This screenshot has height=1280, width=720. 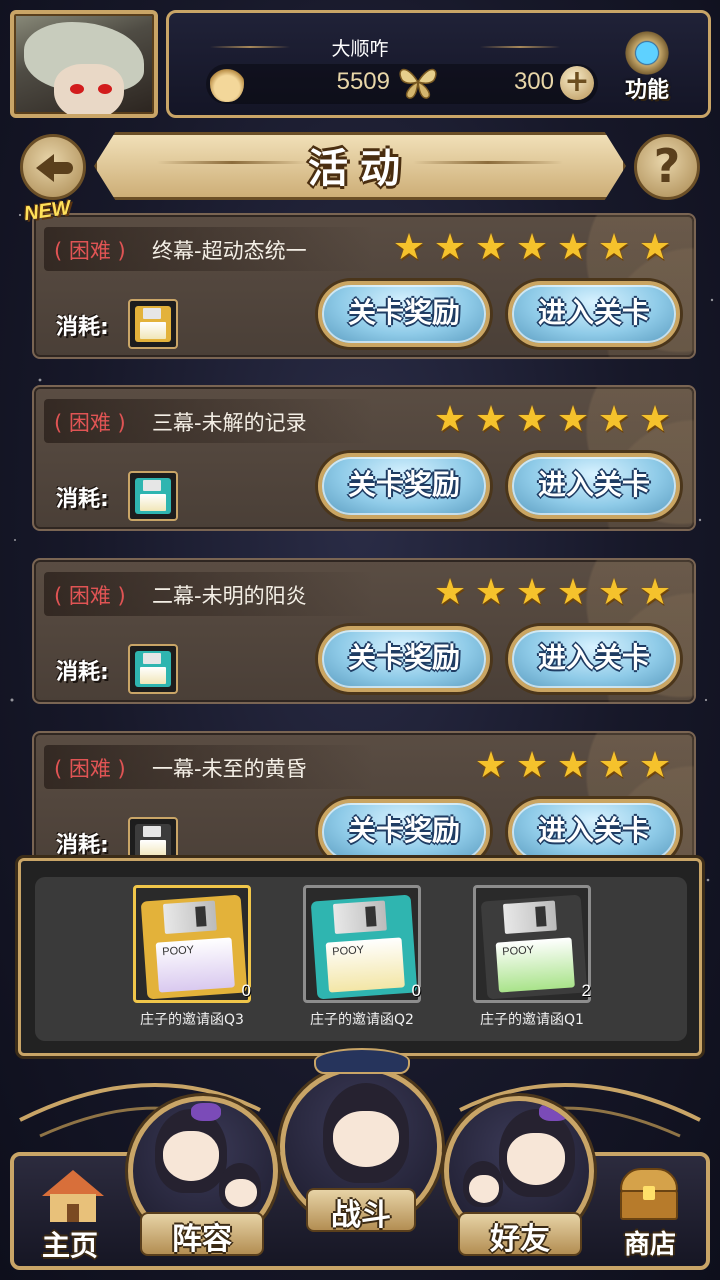 I want to click on nav-team: 阵容, so click(x=200, y=1186).